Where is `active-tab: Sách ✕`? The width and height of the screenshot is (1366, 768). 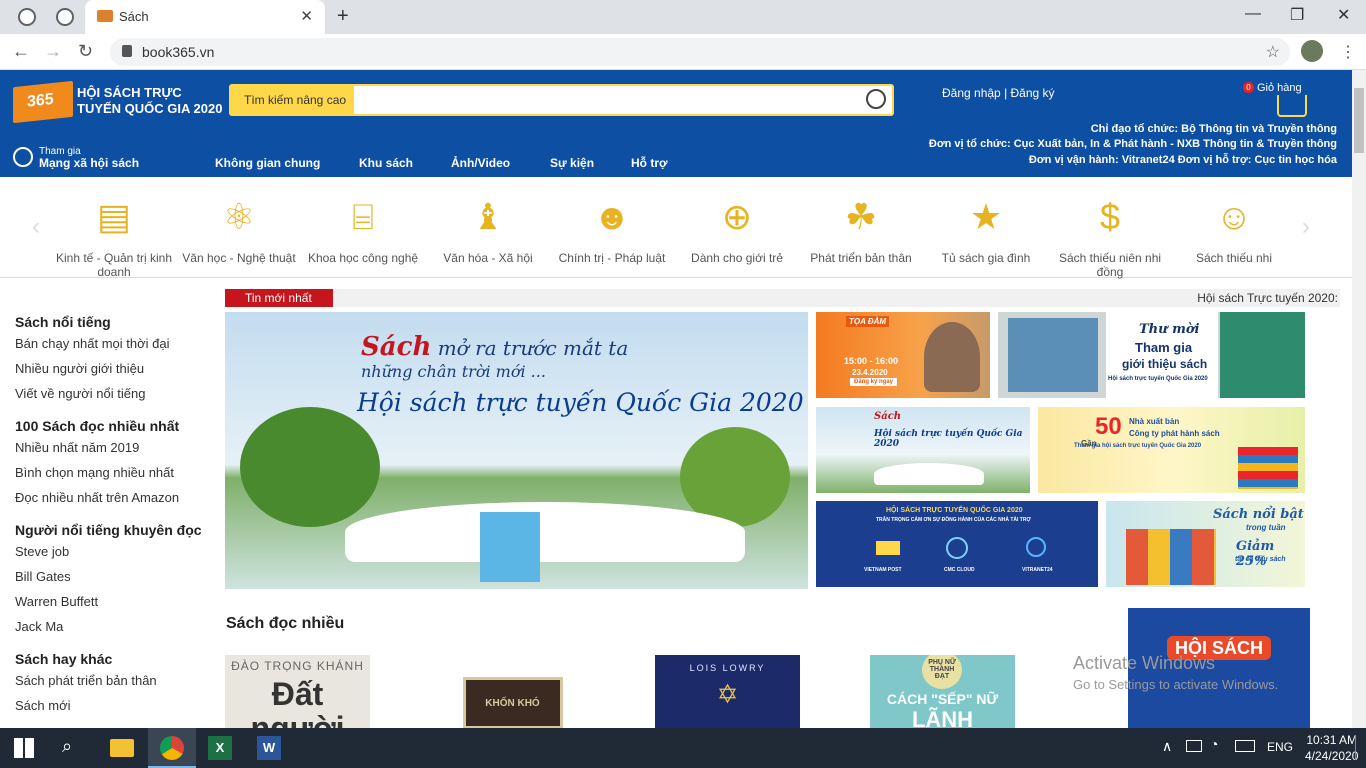 active-tab: Sách ✕ is located at coordinates (205, 17).